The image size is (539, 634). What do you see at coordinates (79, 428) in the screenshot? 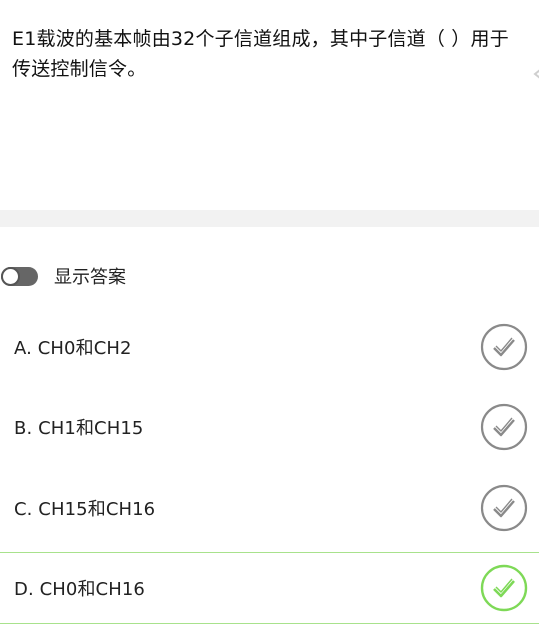
I see `option-b-text: B. CH1和CH15` at bounding box center [79, 428].